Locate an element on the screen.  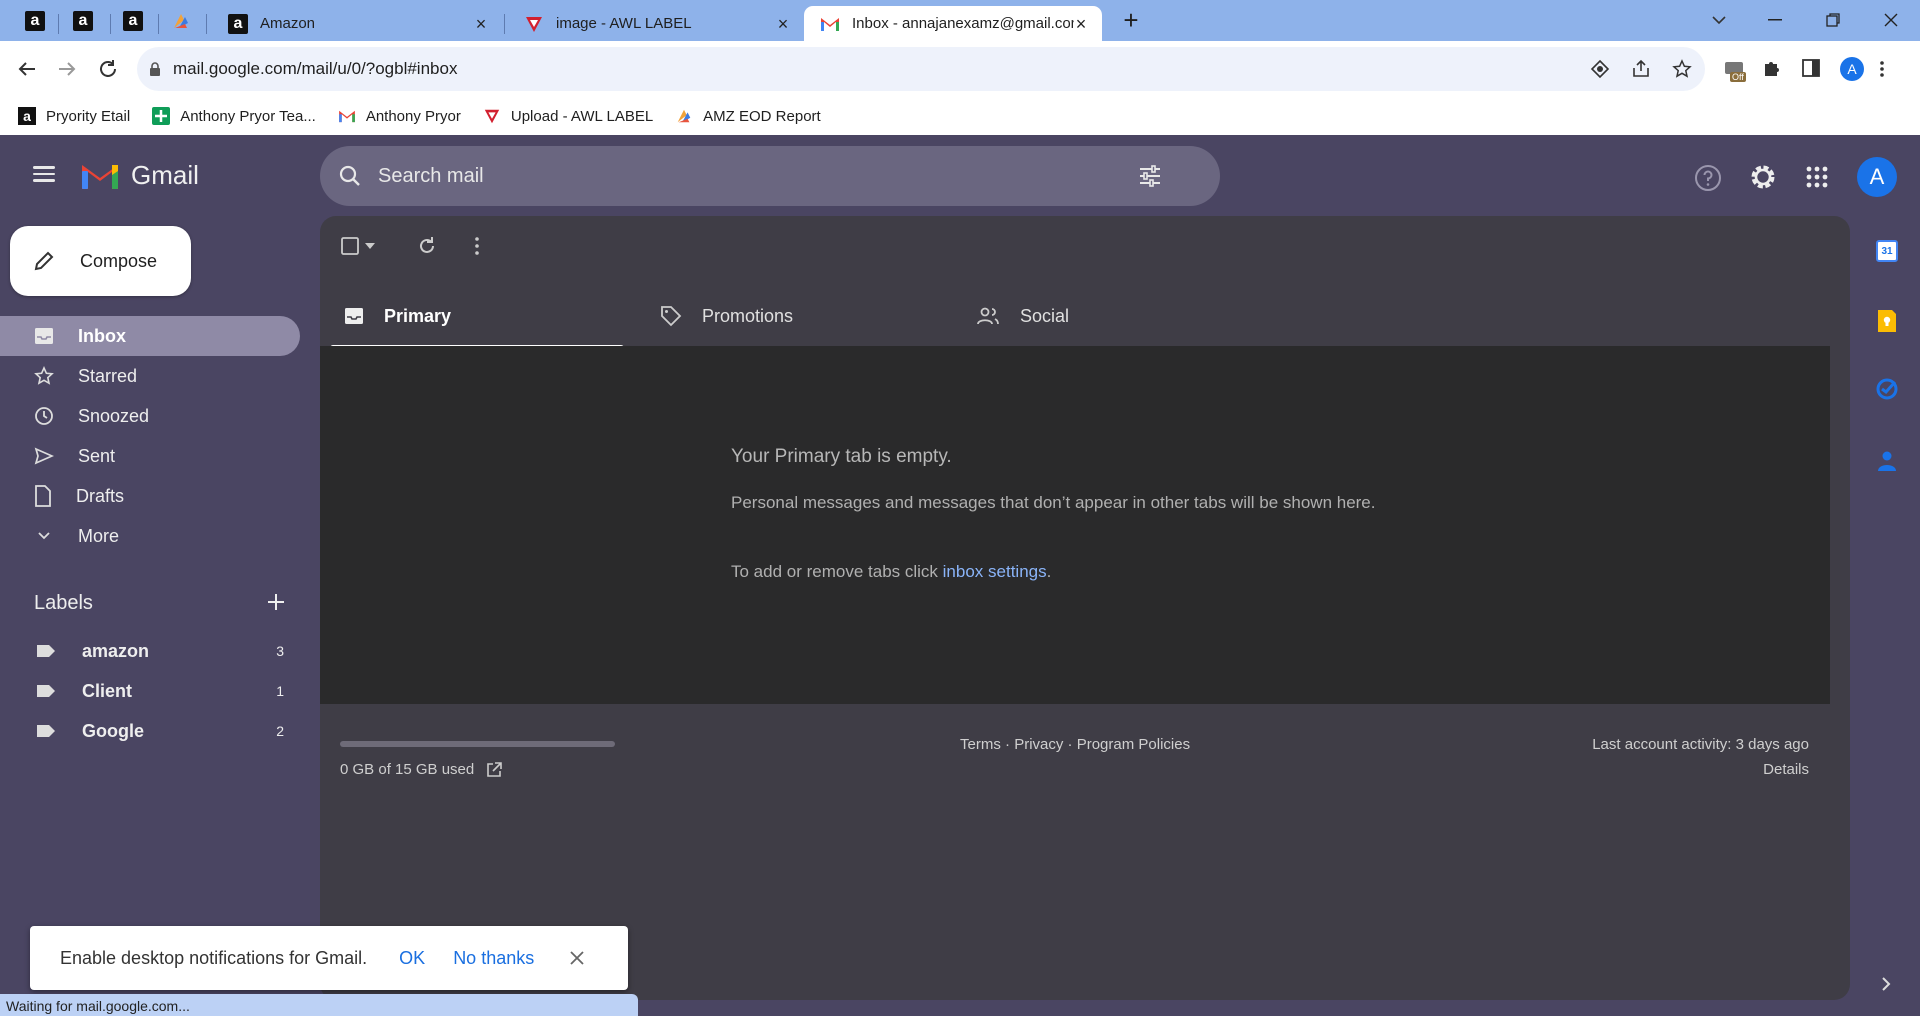
search-input is located at coordinates (758, 176).